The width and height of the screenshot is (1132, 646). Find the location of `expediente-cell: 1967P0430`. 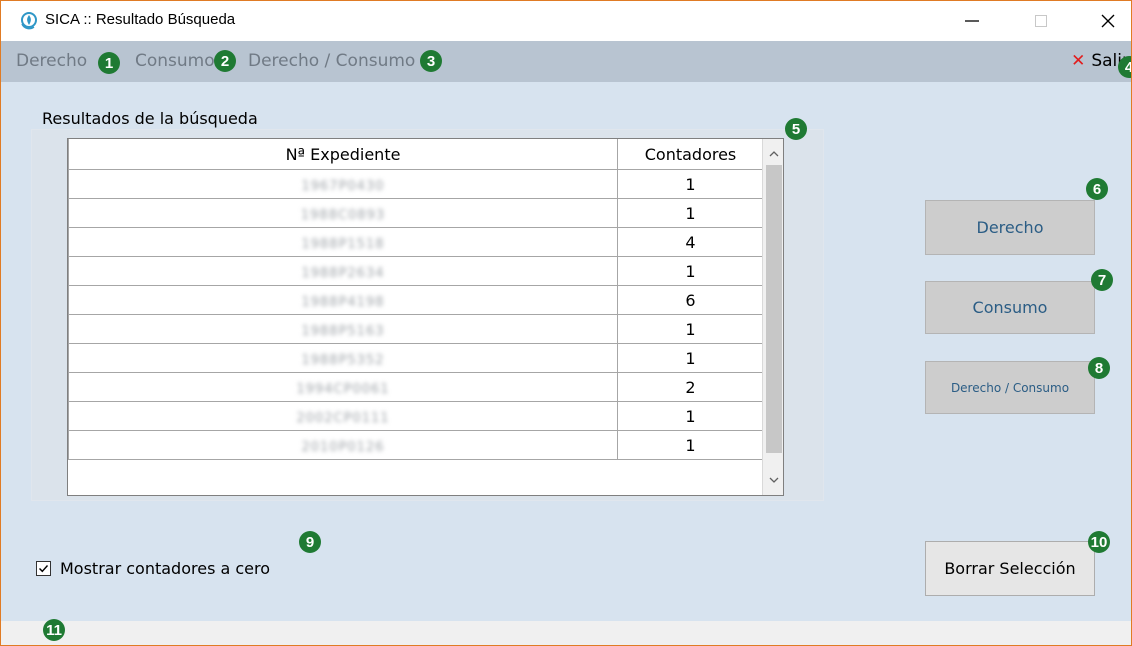

expediente-cell: 1967P0430 is located at coordinates (343, 184).